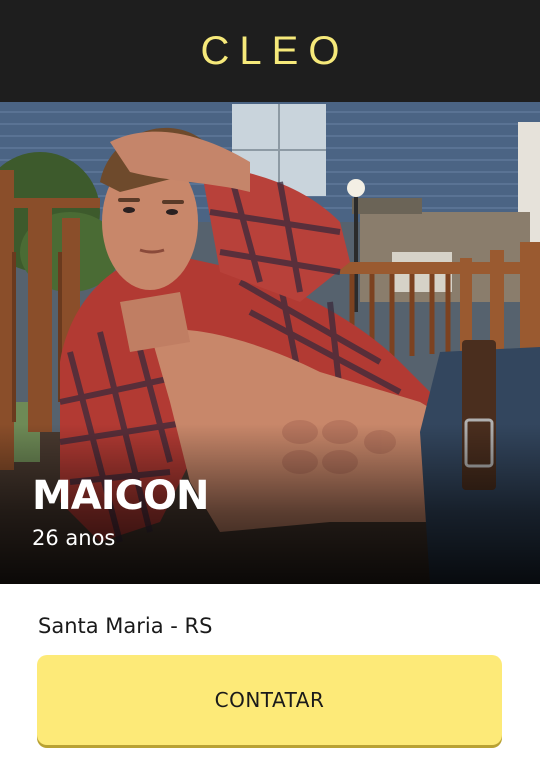 This screenshot has height=780, width=540. What do you see at coordinates (120, 496) in the screenshot?
I see `profile-name: MAICON` at bounding box center [120, 496].